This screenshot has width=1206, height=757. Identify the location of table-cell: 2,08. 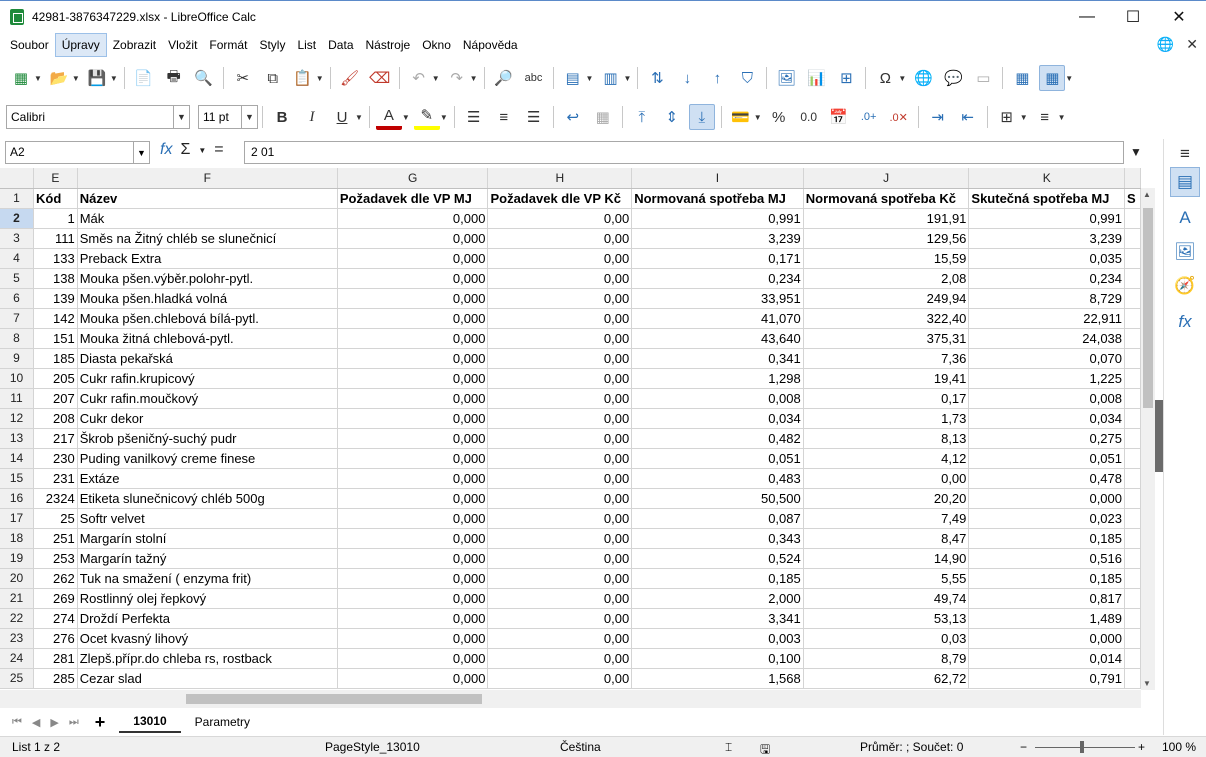
(886, 278).